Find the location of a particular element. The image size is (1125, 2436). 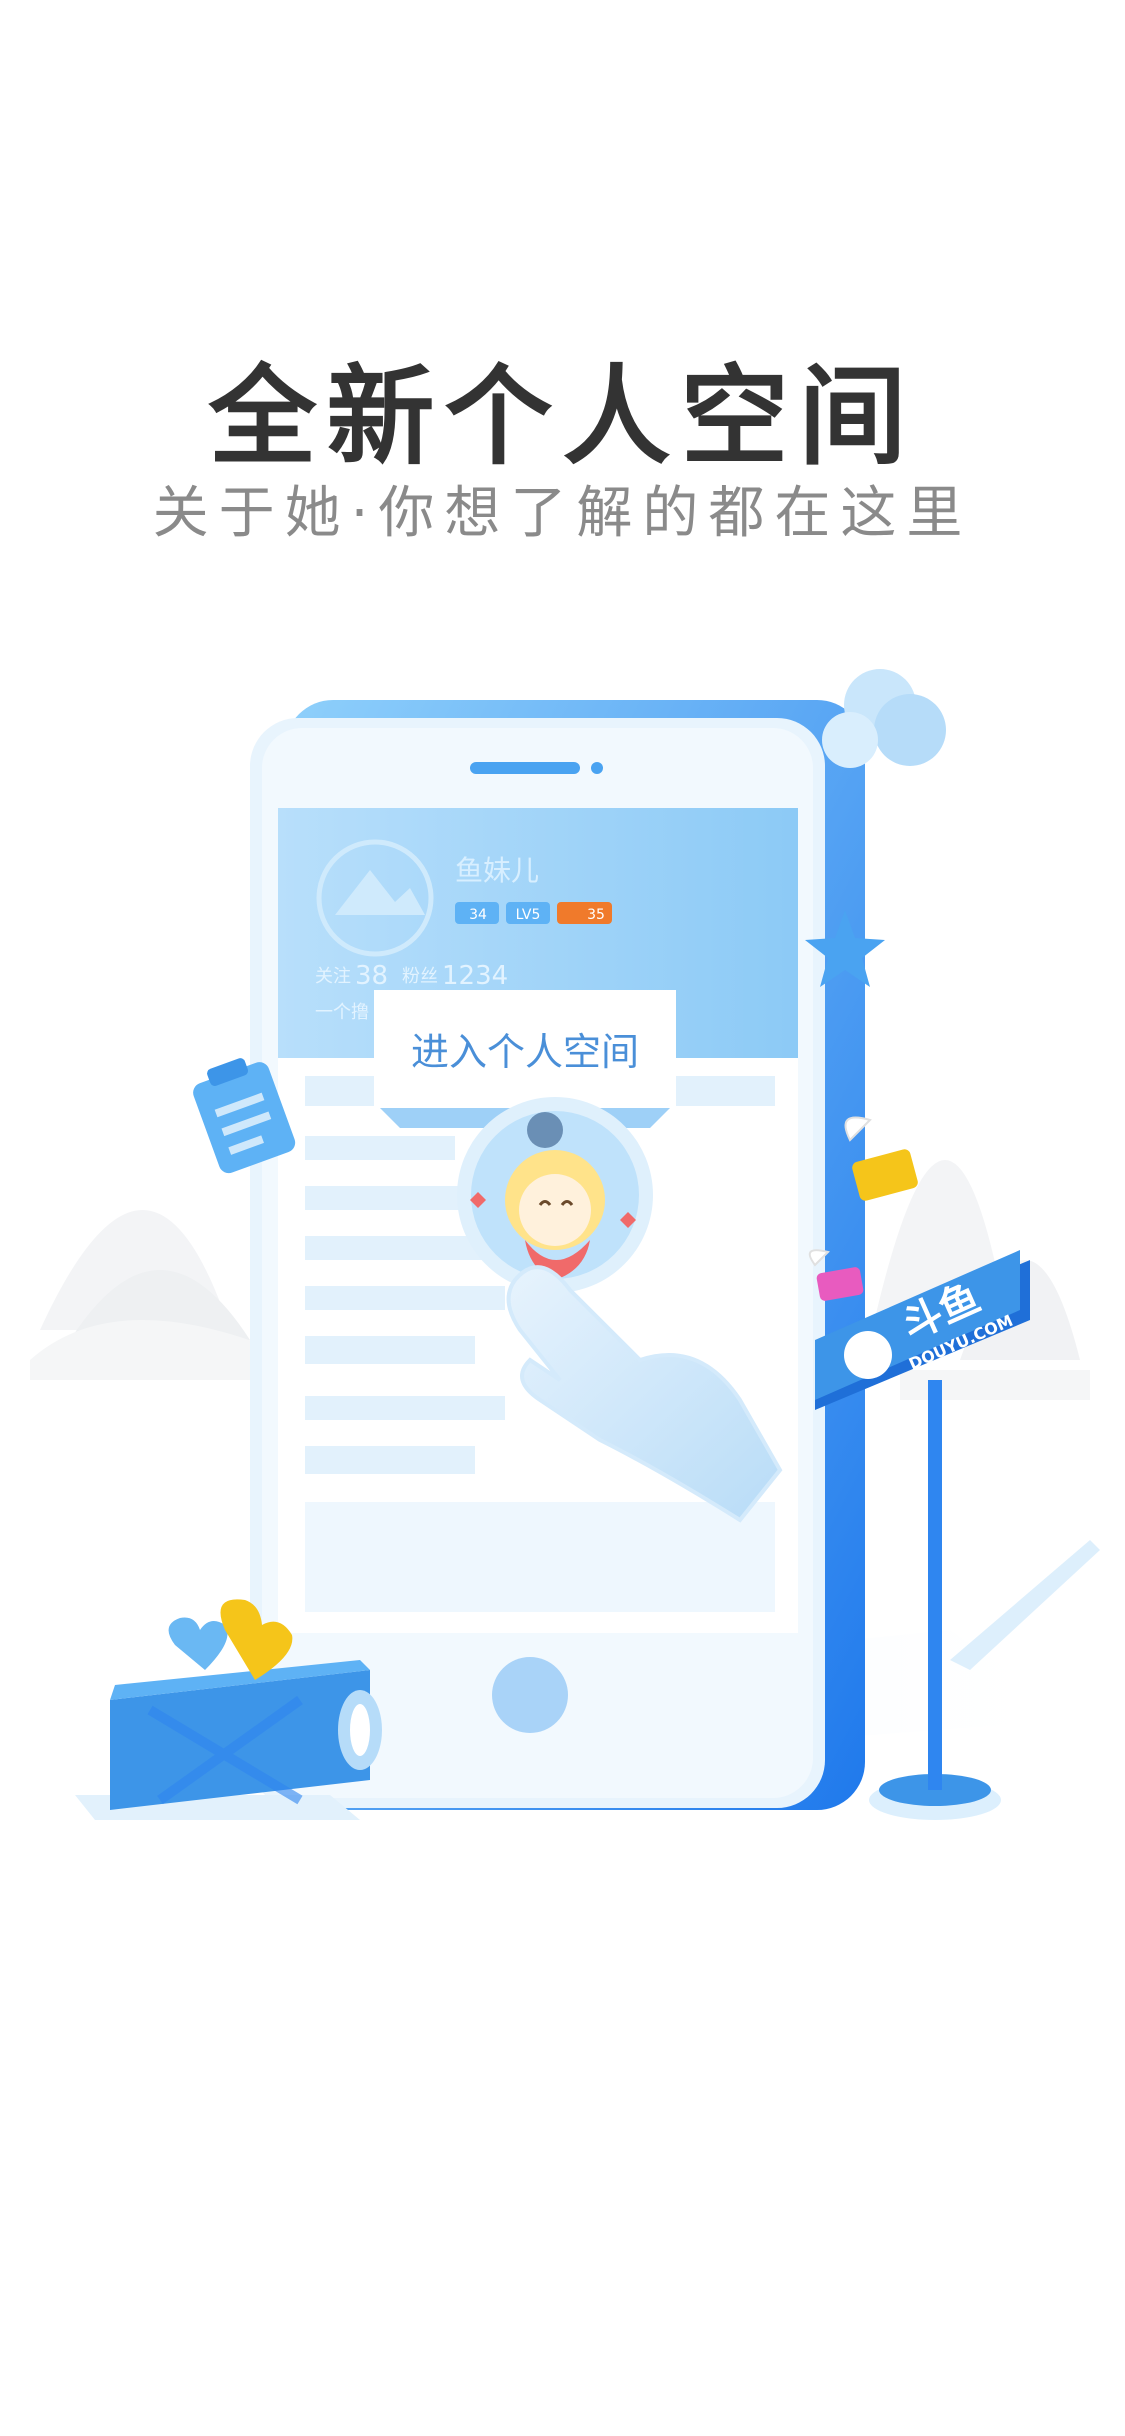

page-subtitle: 关于她·你想了解的都在这里 is located at coordinates (562, 513).